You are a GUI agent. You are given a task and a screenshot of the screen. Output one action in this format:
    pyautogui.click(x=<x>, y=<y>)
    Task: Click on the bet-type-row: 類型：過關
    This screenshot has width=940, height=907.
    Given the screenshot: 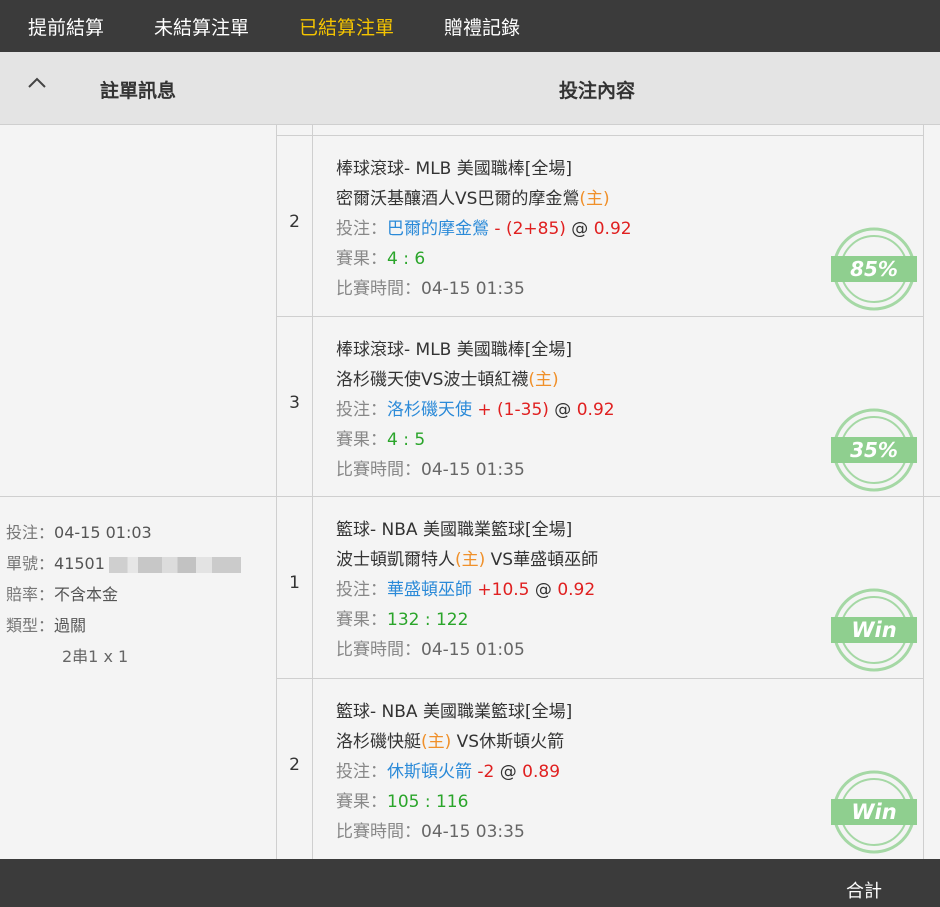 What is the action you would take?
    pyautogui.click(x=46, y=625)
    